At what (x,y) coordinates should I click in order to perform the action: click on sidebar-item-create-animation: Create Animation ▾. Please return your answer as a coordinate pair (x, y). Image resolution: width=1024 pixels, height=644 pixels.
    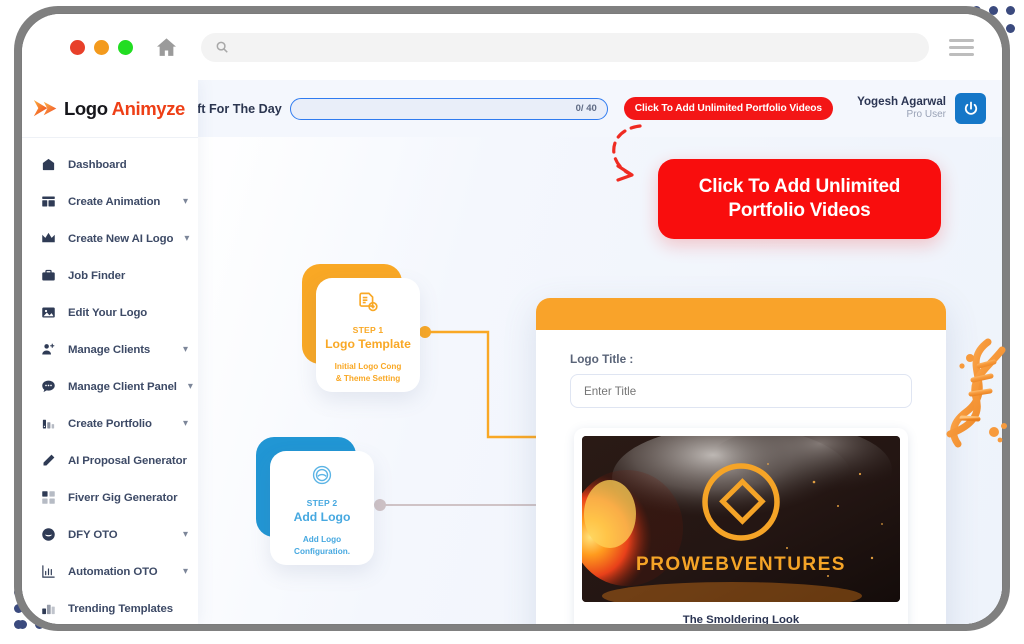
    Looking at the image, I should click on (110, 201).